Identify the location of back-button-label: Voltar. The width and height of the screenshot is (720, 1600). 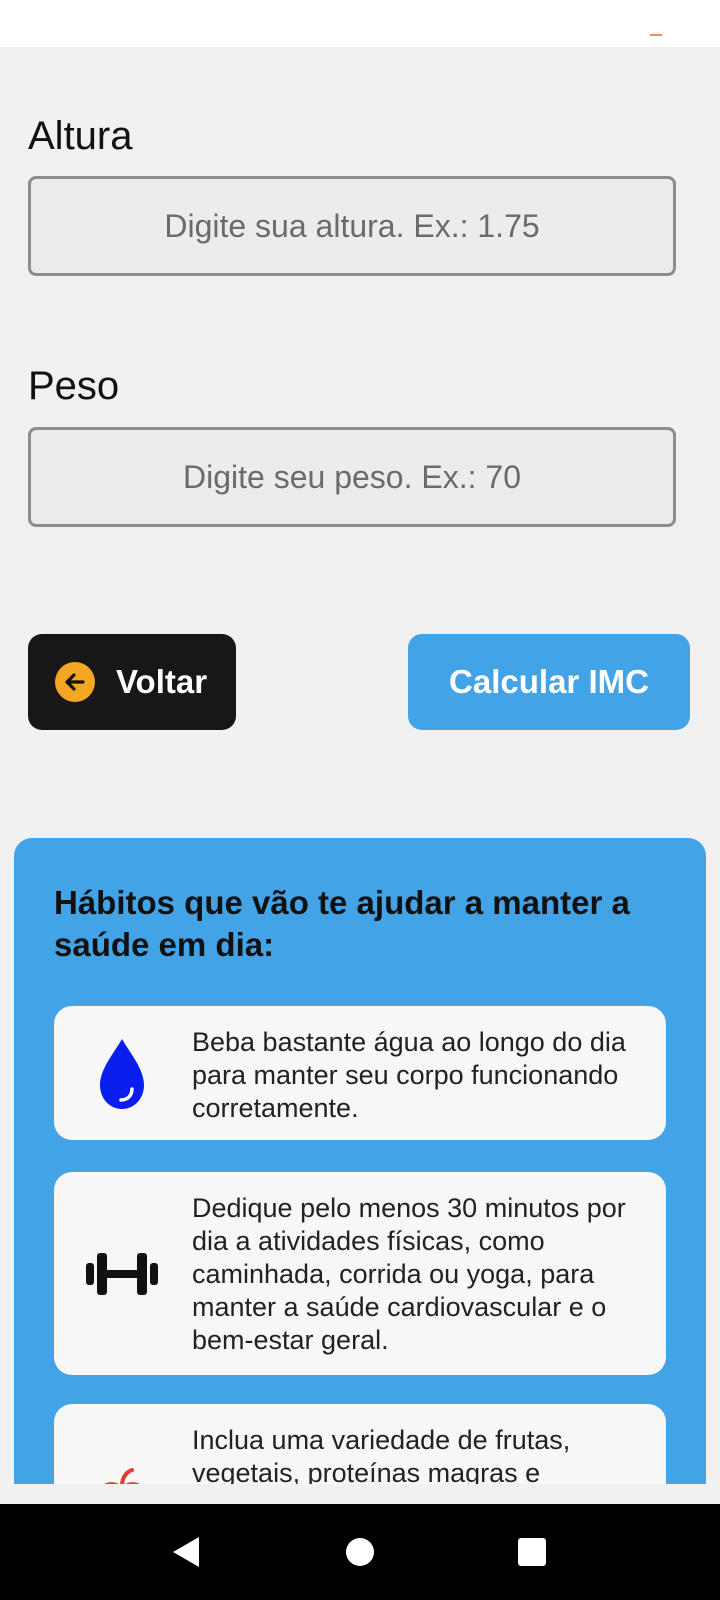
(162, 681).